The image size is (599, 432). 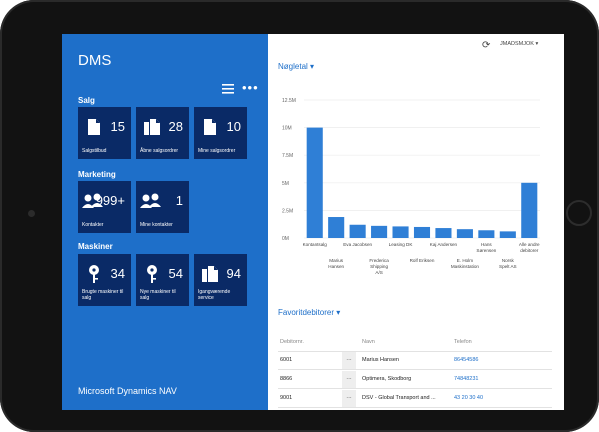 I want to click on home-button, so click(x=579, y=213).